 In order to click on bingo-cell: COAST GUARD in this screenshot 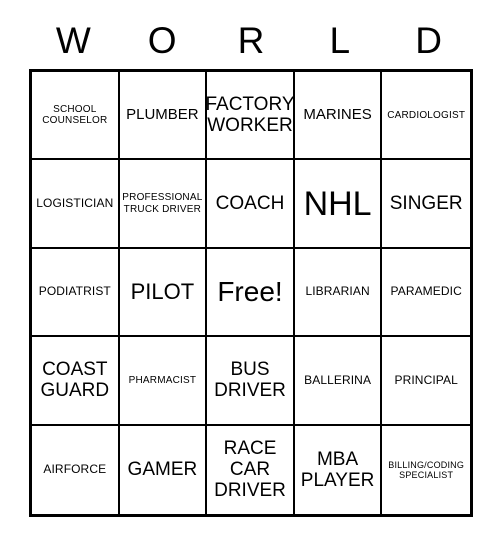, I will do `click(76, 381)`.